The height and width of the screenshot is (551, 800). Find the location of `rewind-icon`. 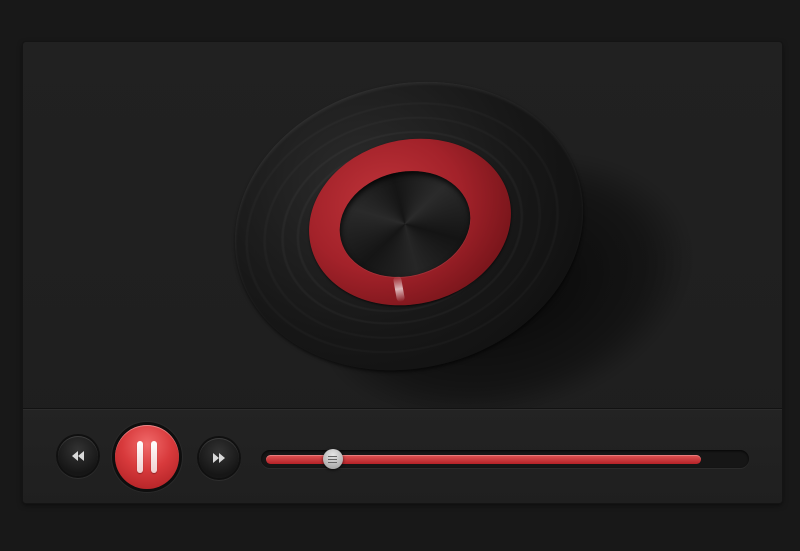

rewind-icon is located at coordinates (78, 456).